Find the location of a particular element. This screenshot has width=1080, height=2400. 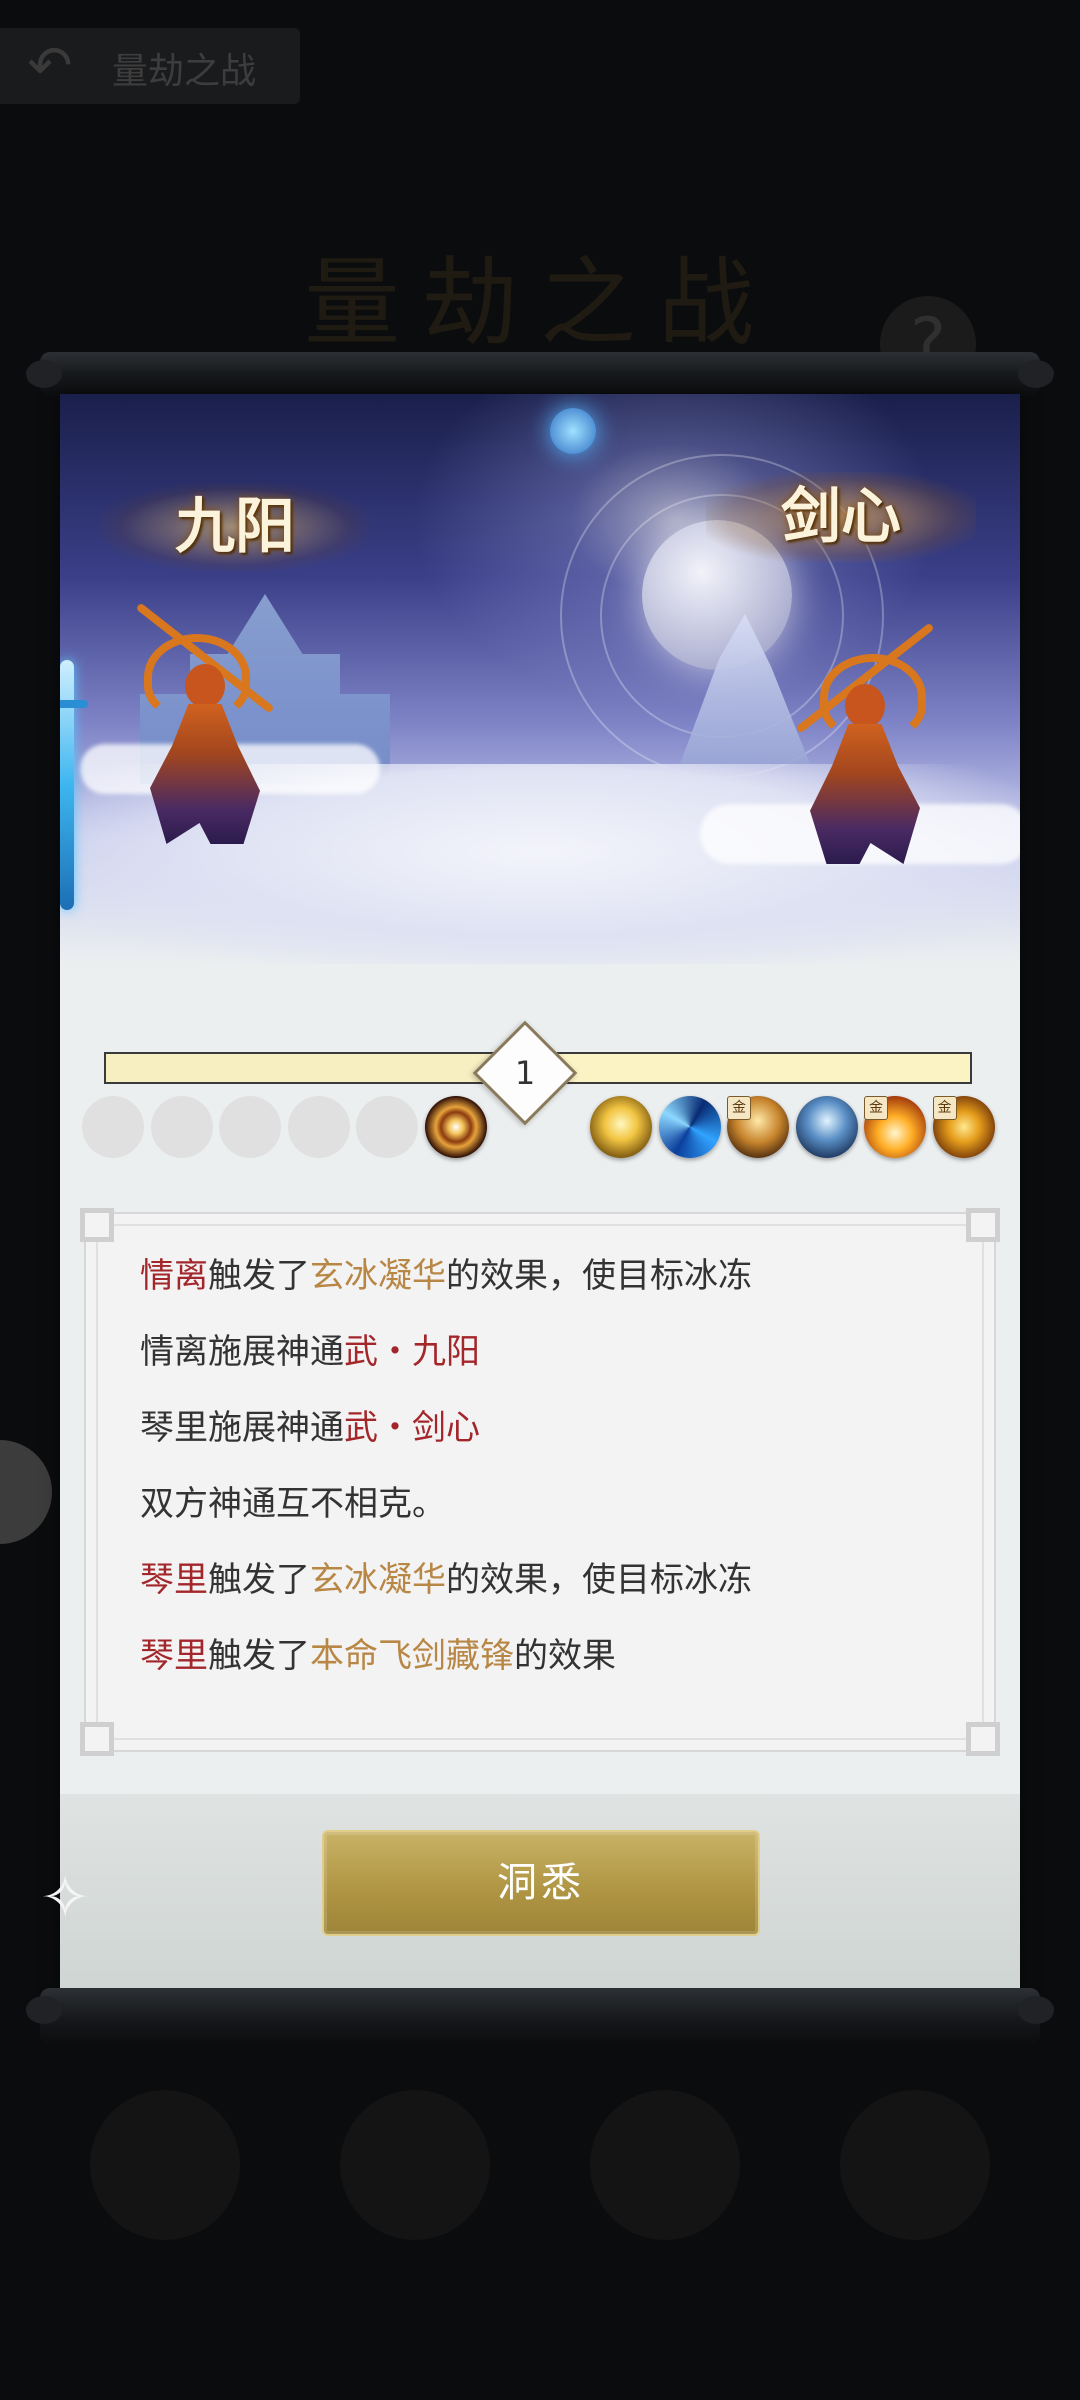

log-actor: 情离 is located at coordinates (174, 1276).